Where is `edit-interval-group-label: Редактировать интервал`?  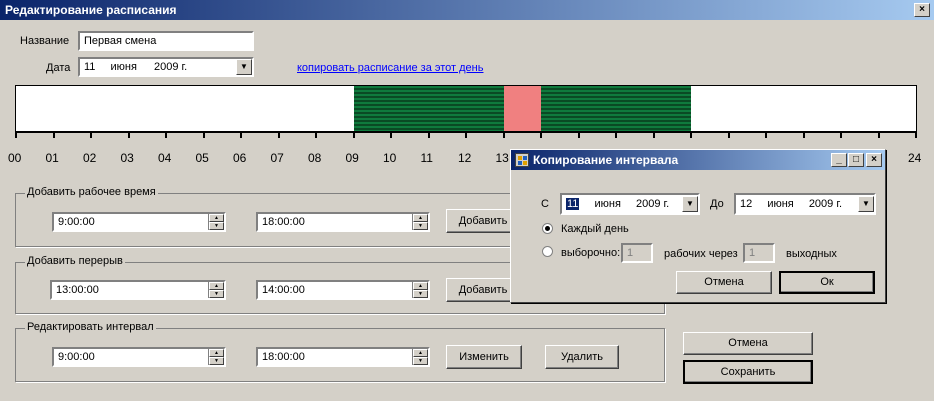 edit-interval-group-label: Редактировать интервал is located at coordinates (90, 327).